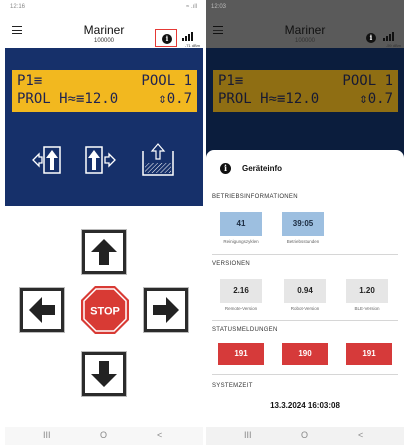  Describe the element at coordinates (305, 308) in the screenshot. I see `robot-version-caption: Robot-Version` at that location.